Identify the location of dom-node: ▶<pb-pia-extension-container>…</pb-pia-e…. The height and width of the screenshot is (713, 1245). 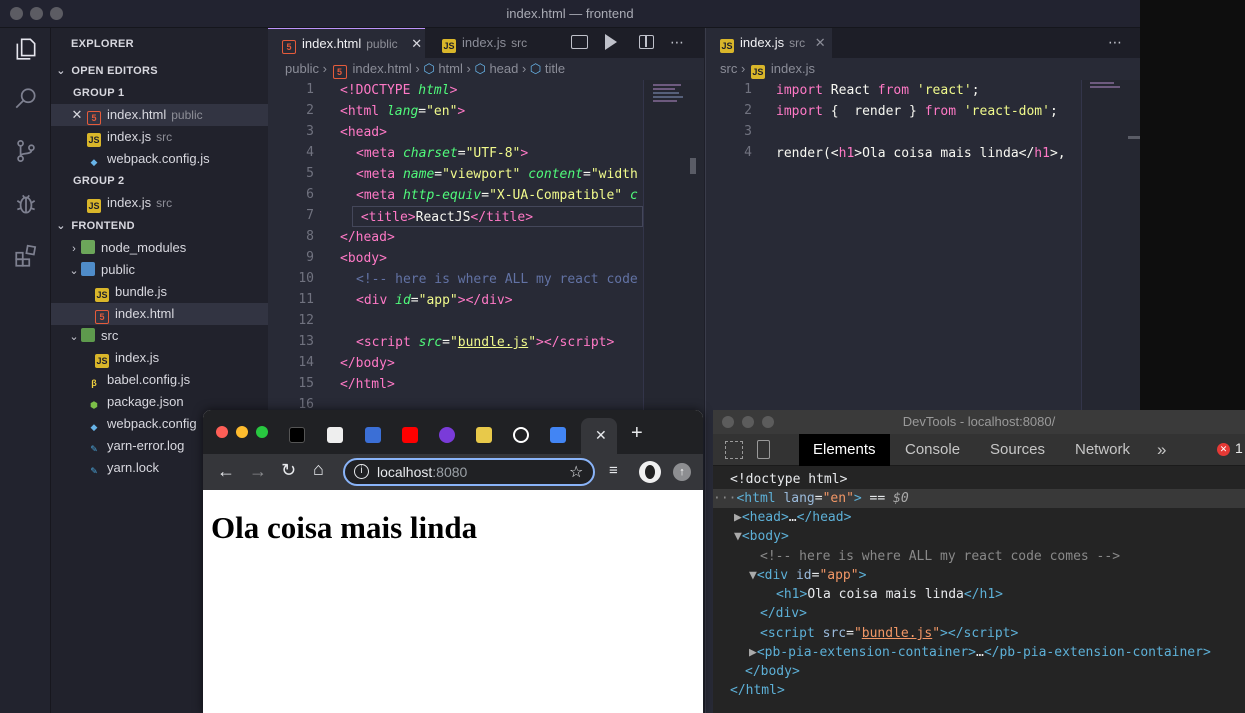
(980, 652).